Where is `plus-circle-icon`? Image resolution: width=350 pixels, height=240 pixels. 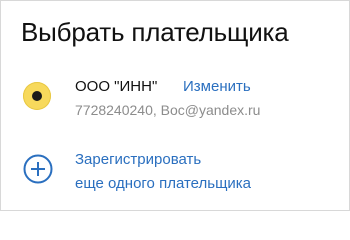
plus-circle-icon is located at coordinates (38, 169).